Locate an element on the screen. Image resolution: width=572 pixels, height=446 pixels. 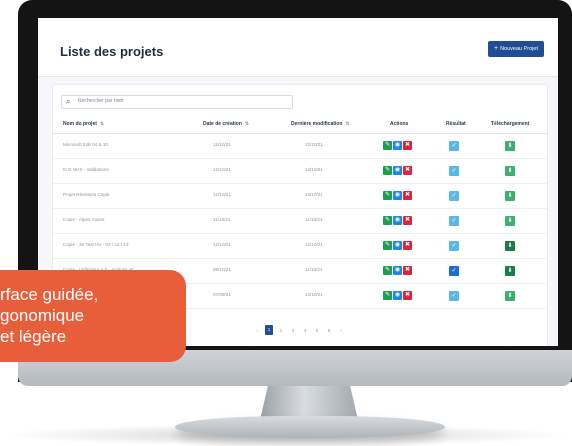
pagination-page: 4 is located at coordinates (305, 330).